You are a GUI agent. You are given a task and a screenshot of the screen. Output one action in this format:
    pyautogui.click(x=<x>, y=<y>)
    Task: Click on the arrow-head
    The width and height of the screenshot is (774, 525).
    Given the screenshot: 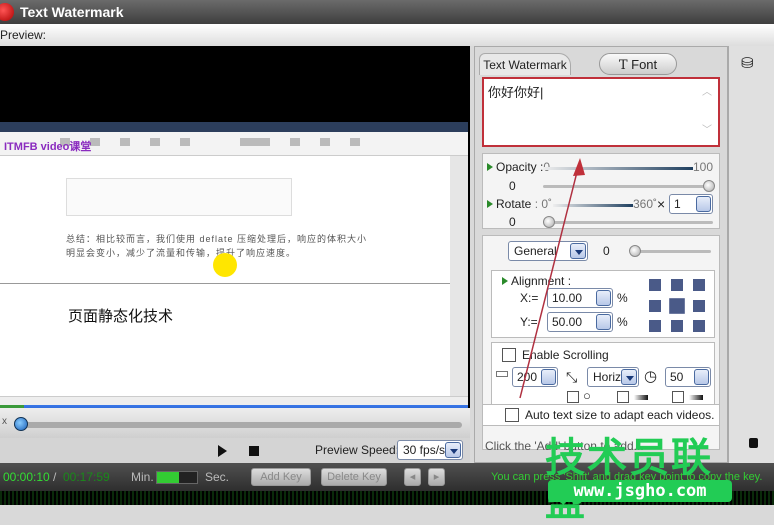 What is the action you would take?
    pyautogui.click(x=579, y=167)
    